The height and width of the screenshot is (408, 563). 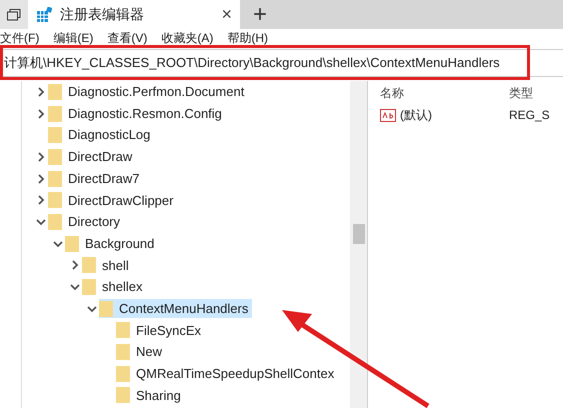 I want to click on tree-item: Diagnostic.Perfmon.Document, so click(x=148, y=92).